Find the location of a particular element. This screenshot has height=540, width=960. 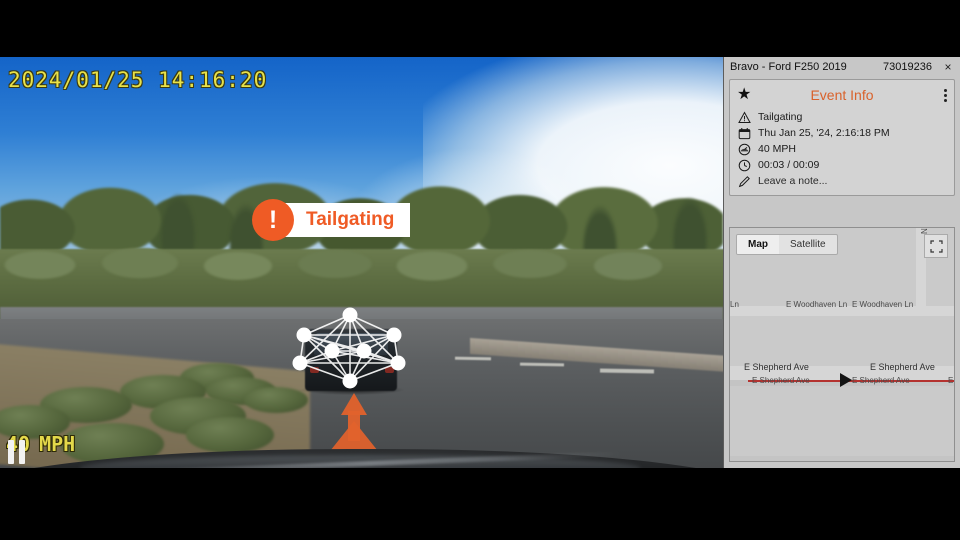

tailgating-alert-badge: ! Tailgating is located at coordinates (331, 220).